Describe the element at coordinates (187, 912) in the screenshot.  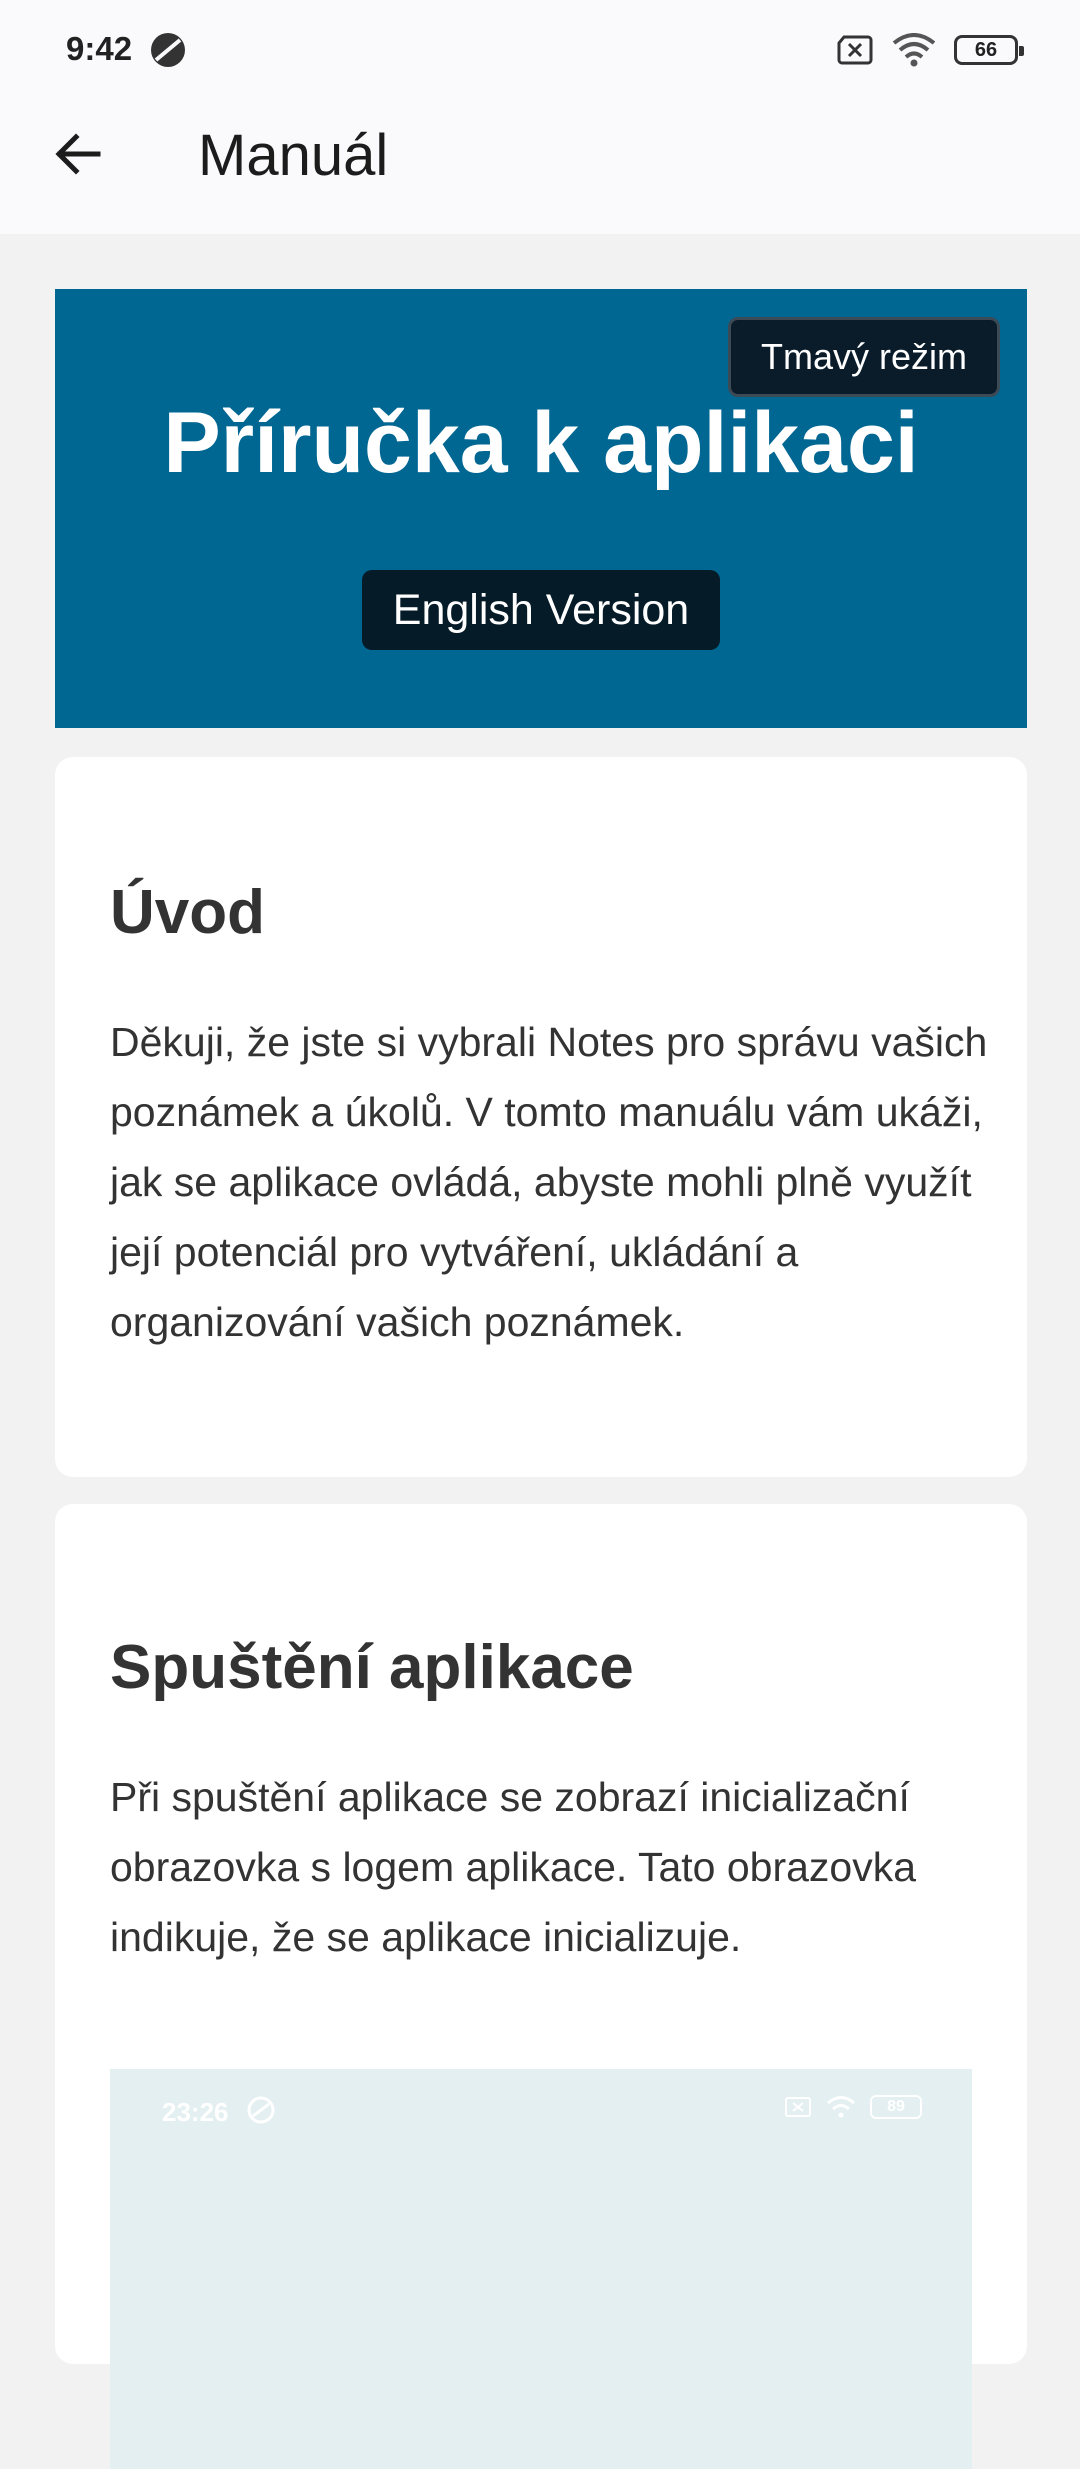
I see `section-heading: Úvod` at that location.